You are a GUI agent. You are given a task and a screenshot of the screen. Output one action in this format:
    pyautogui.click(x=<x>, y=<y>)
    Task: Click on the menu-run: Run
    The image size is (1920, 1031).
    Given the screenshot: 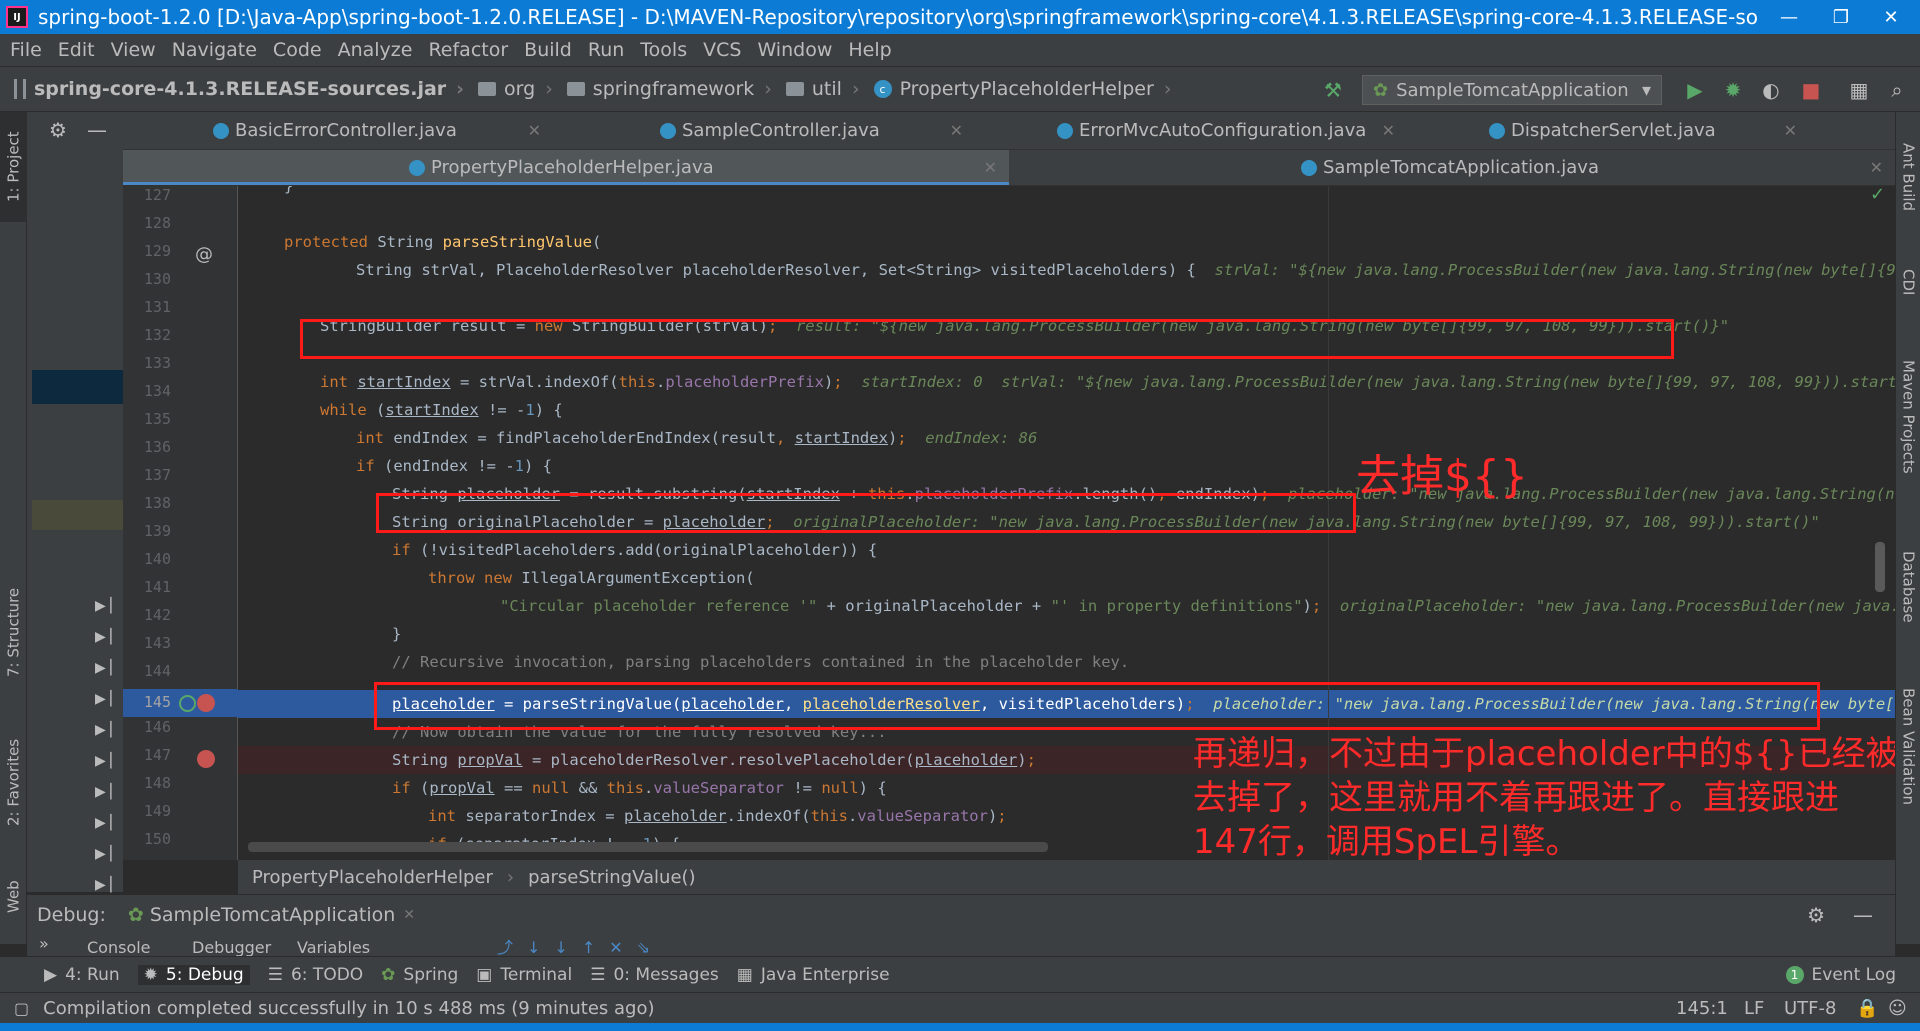 What is the action you would take?
    pyautogui.click(x=606, y=50)
    